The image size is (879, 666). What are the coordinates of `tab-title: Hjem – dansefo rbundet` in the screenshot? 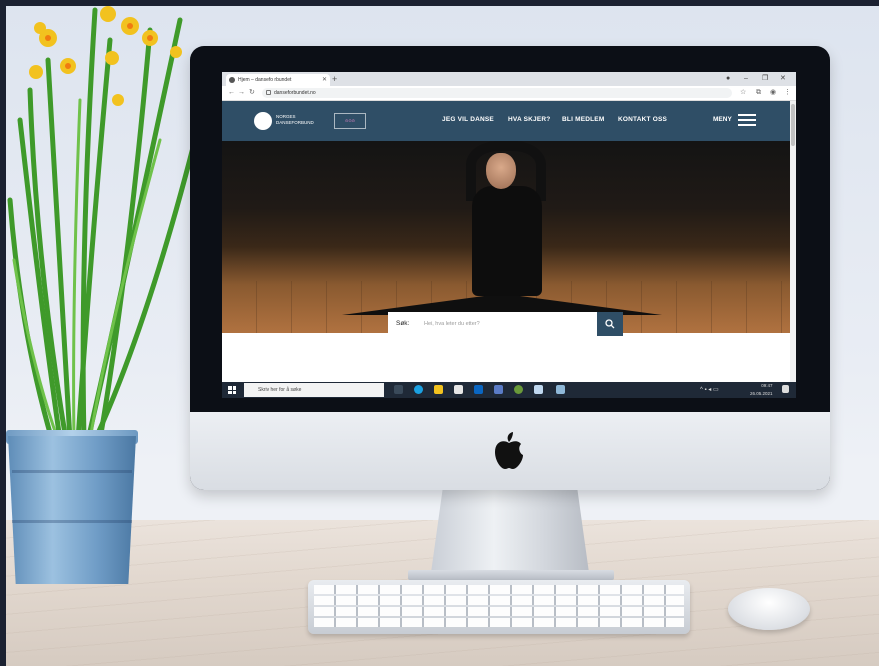 It's located at (265, 80).